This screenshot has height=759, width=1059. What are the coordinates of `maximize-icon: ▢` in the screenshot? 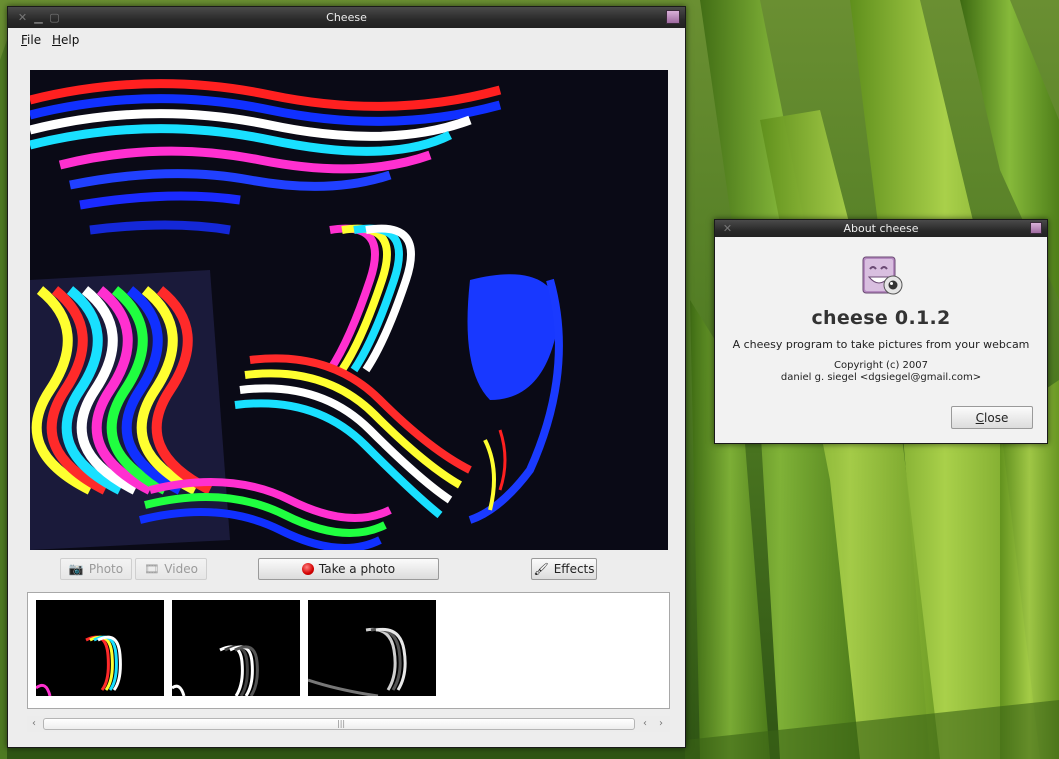 It's located at (54, 17).